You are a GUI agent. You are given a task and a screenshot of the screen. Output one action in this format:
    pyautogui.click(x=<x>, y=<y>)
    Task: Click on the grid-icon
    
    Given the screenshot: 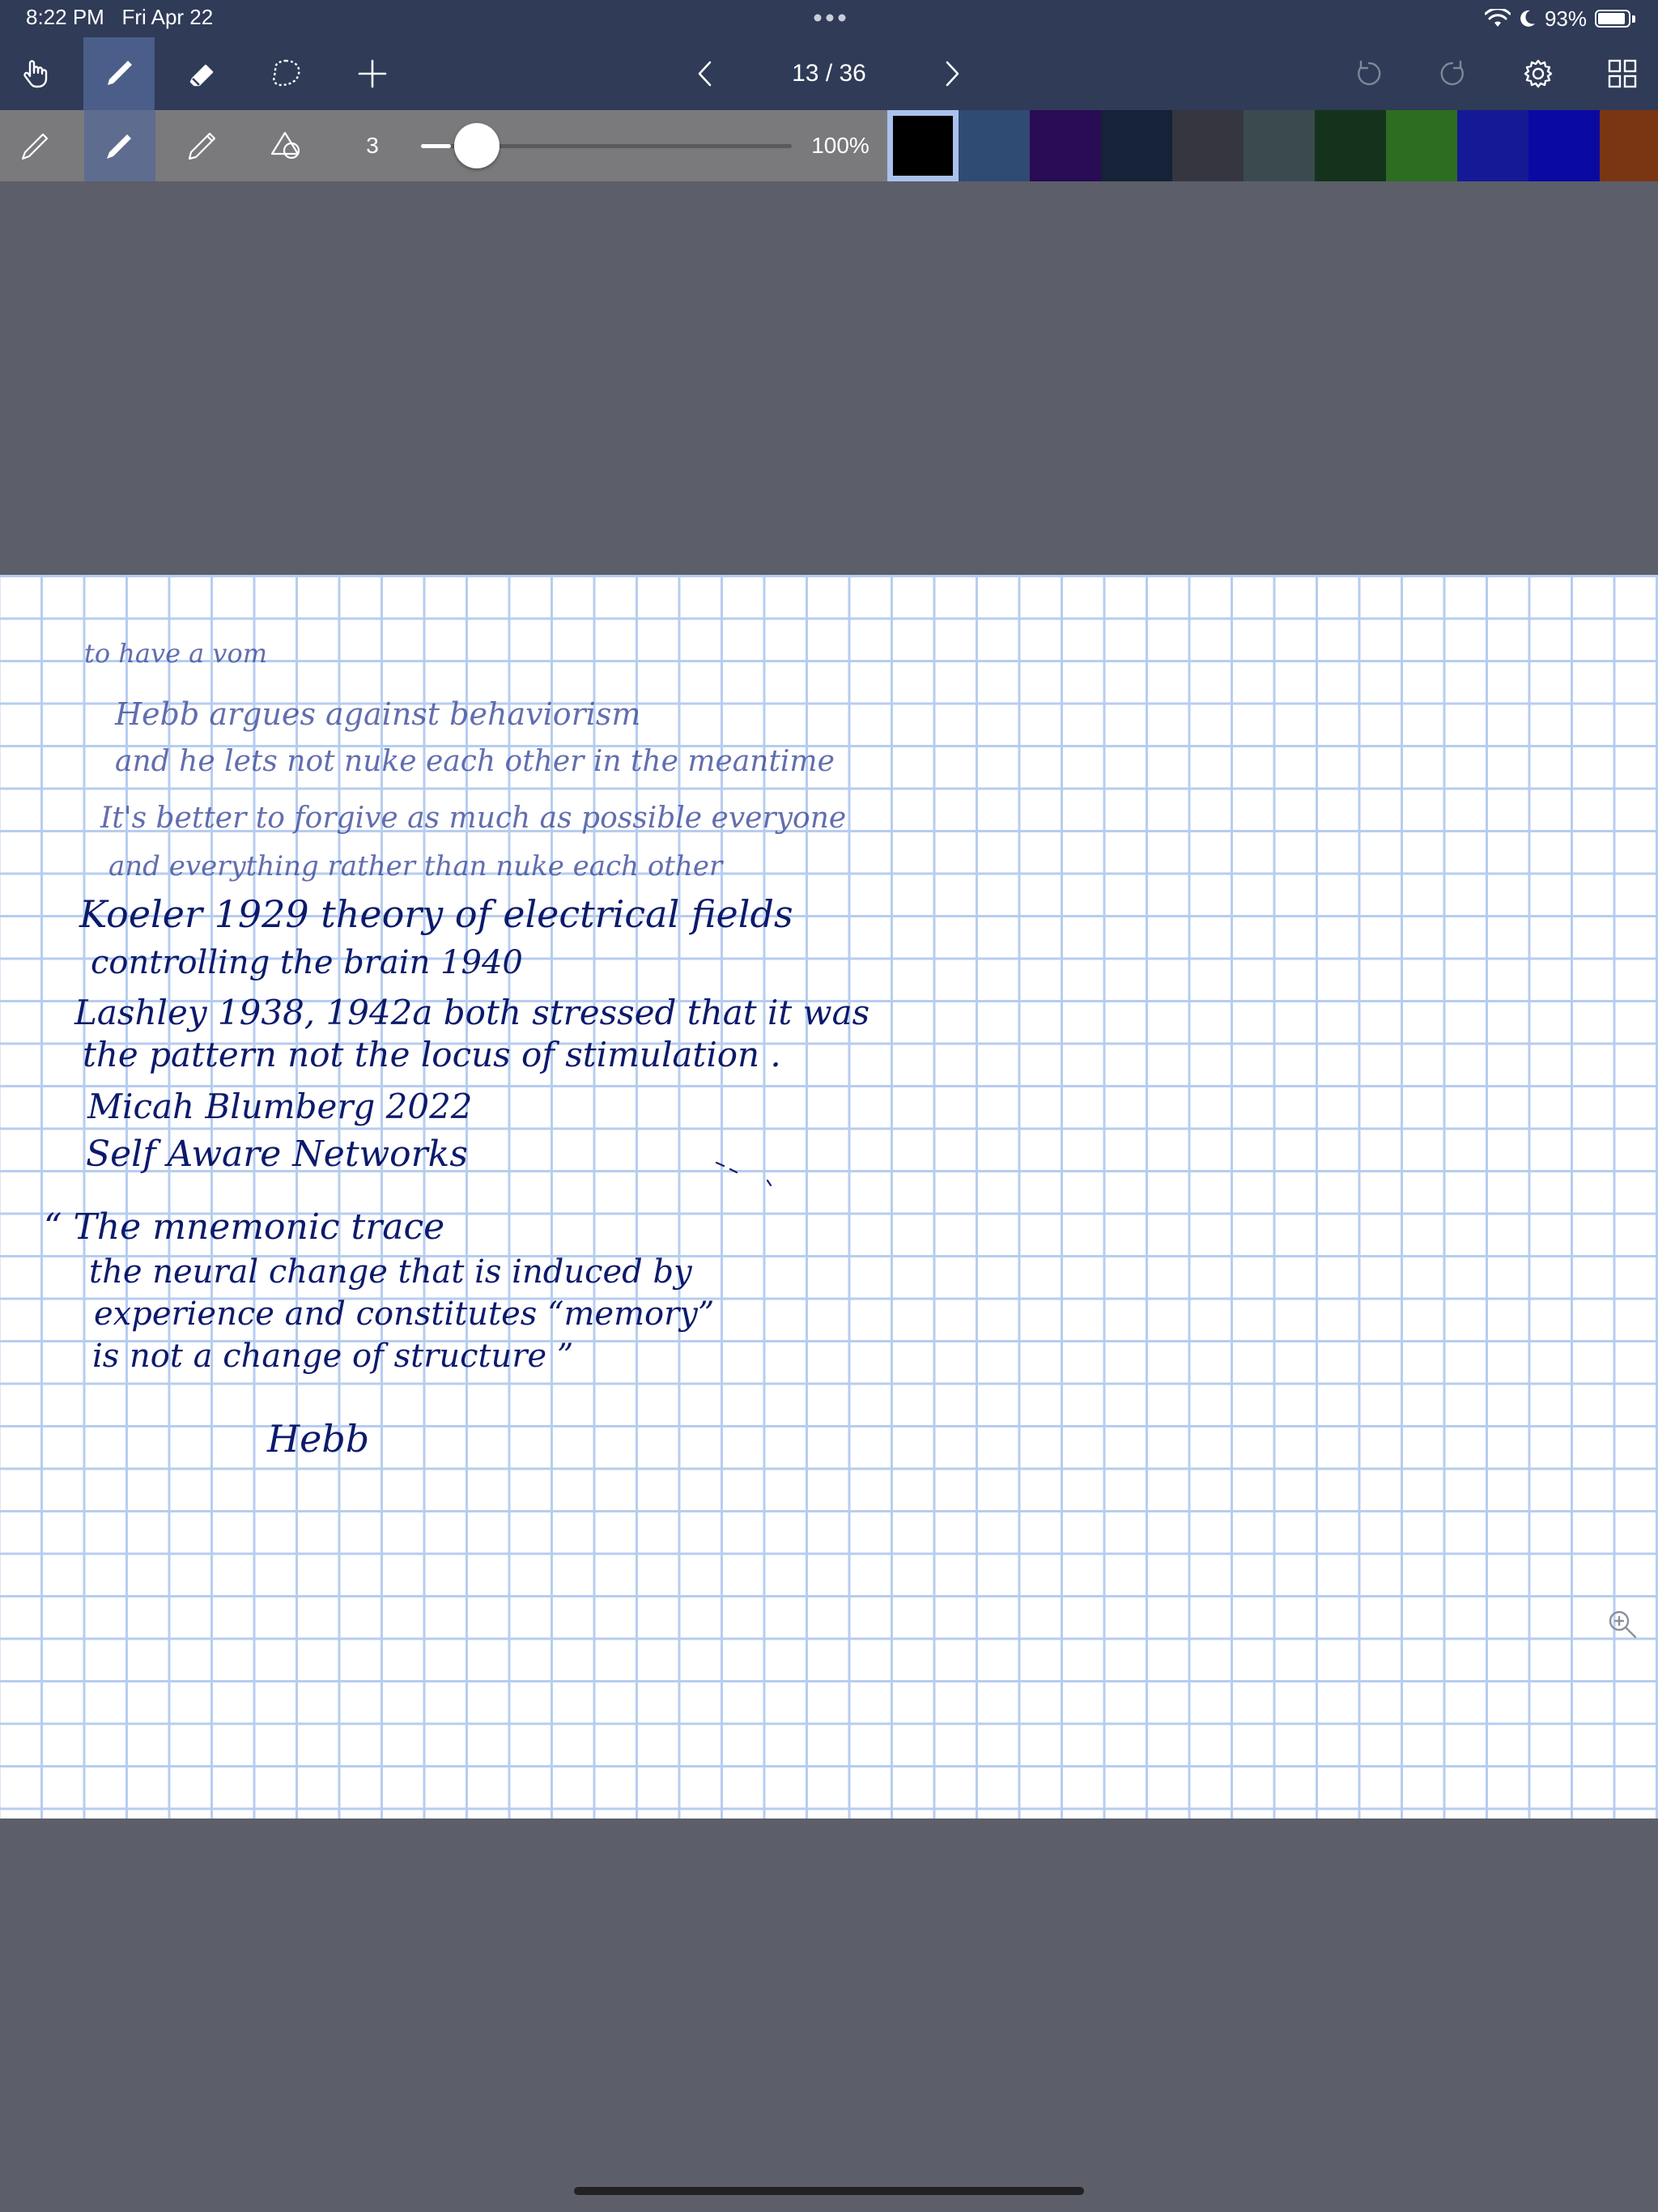 What is the action you would take?
    pyautogui.click(x=1622, y=74)
    